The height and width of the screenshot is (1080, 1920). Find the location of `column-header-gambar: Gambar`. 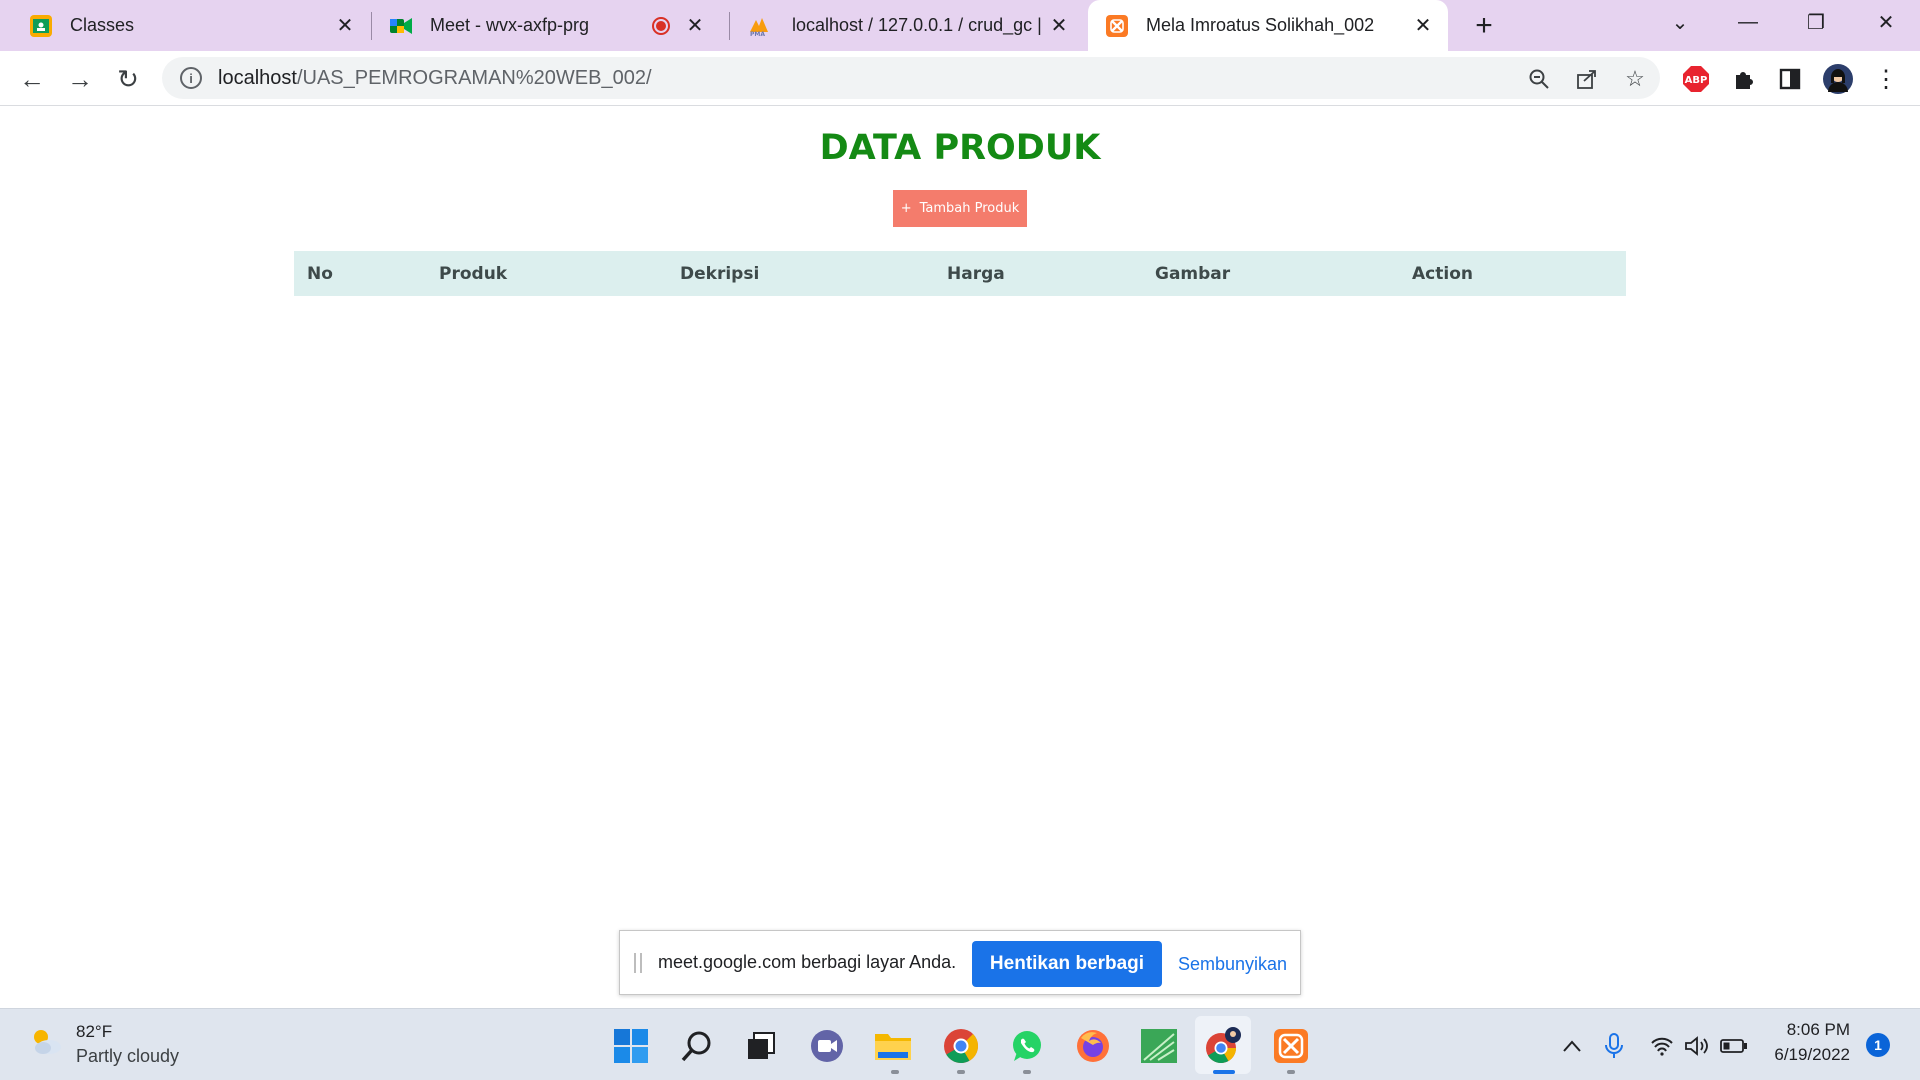

column-header-gambar: Gambar is located at coordinates (1193, 273).